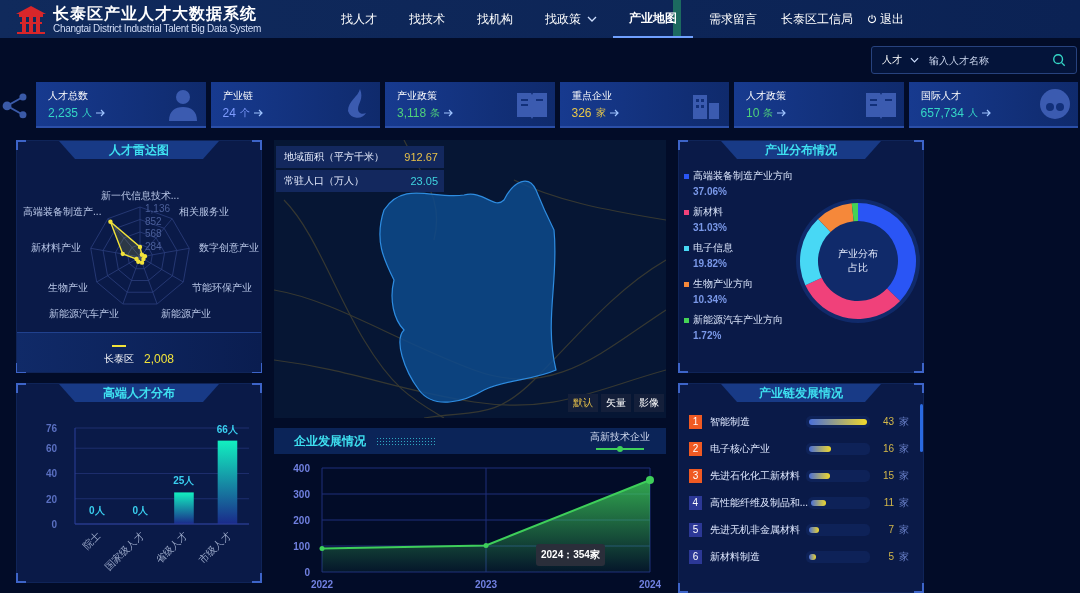 This screenshot has width=1080, height=593. What do you see at coordinates (424, 181) in the screenshot?
I see `info-value: 23.05` at bounding box center [424, 181].